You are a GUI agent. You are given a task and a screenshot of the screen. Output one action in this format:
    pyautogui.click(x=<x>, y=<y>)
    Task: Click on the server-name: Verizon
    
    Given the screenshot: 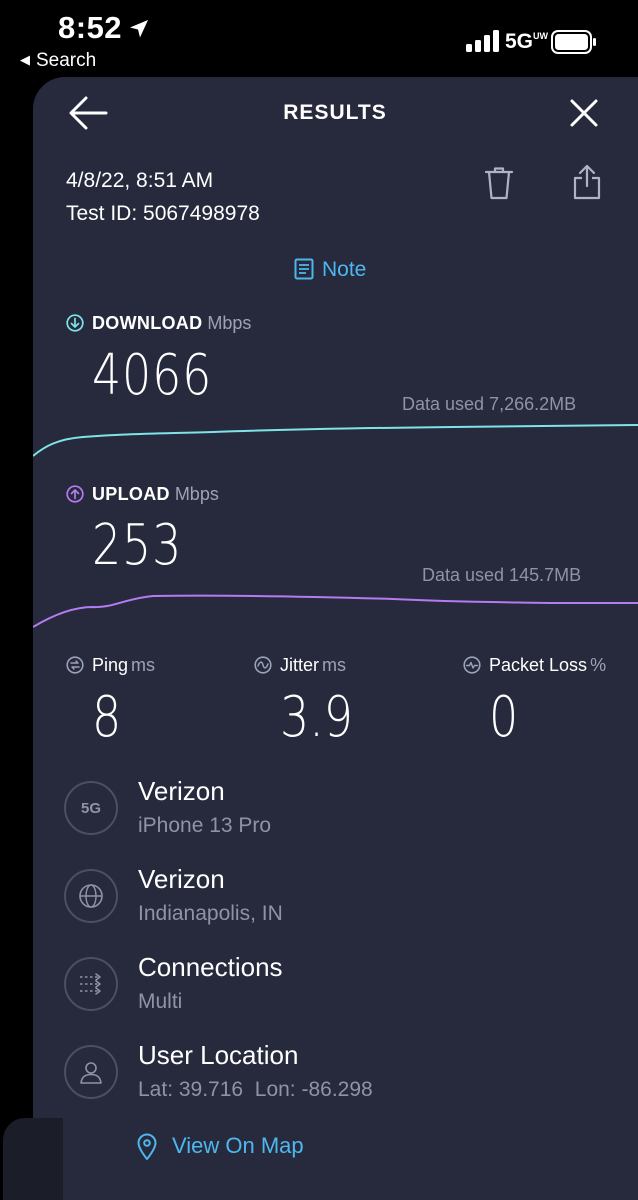 What is the action you would take?
    pyautogui.click(x=181, y=879)
    